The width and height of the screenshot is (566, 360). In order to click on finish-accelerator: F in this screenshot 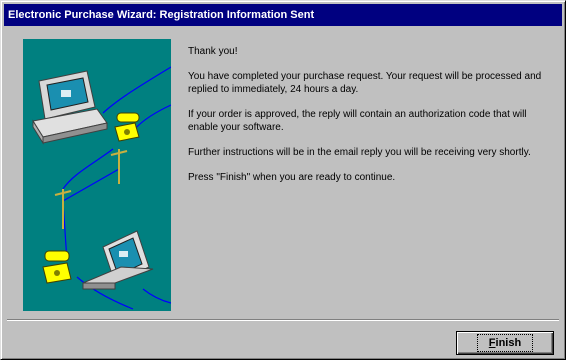, I will do `click(492, 343)`.